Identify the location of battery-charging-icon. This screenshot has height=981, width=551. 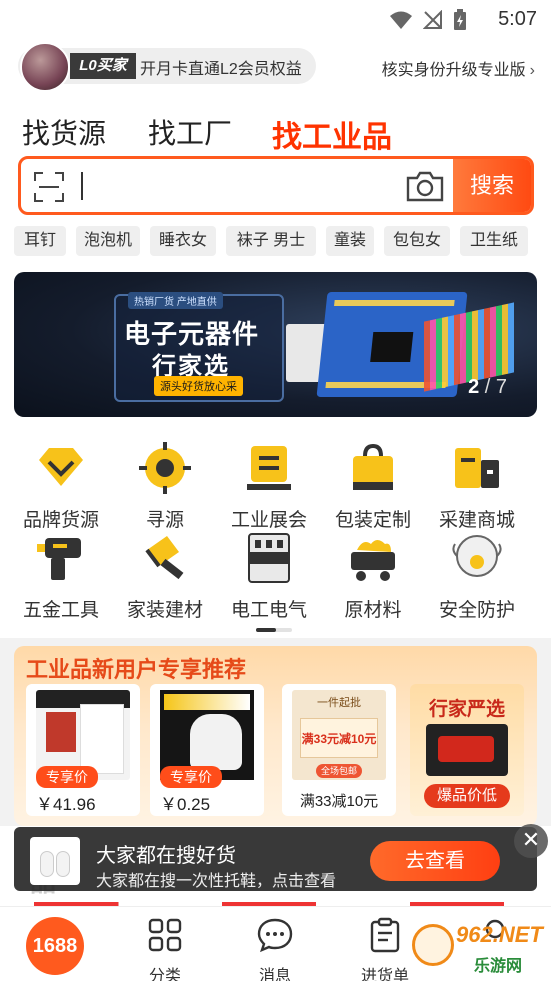
(460, 19).